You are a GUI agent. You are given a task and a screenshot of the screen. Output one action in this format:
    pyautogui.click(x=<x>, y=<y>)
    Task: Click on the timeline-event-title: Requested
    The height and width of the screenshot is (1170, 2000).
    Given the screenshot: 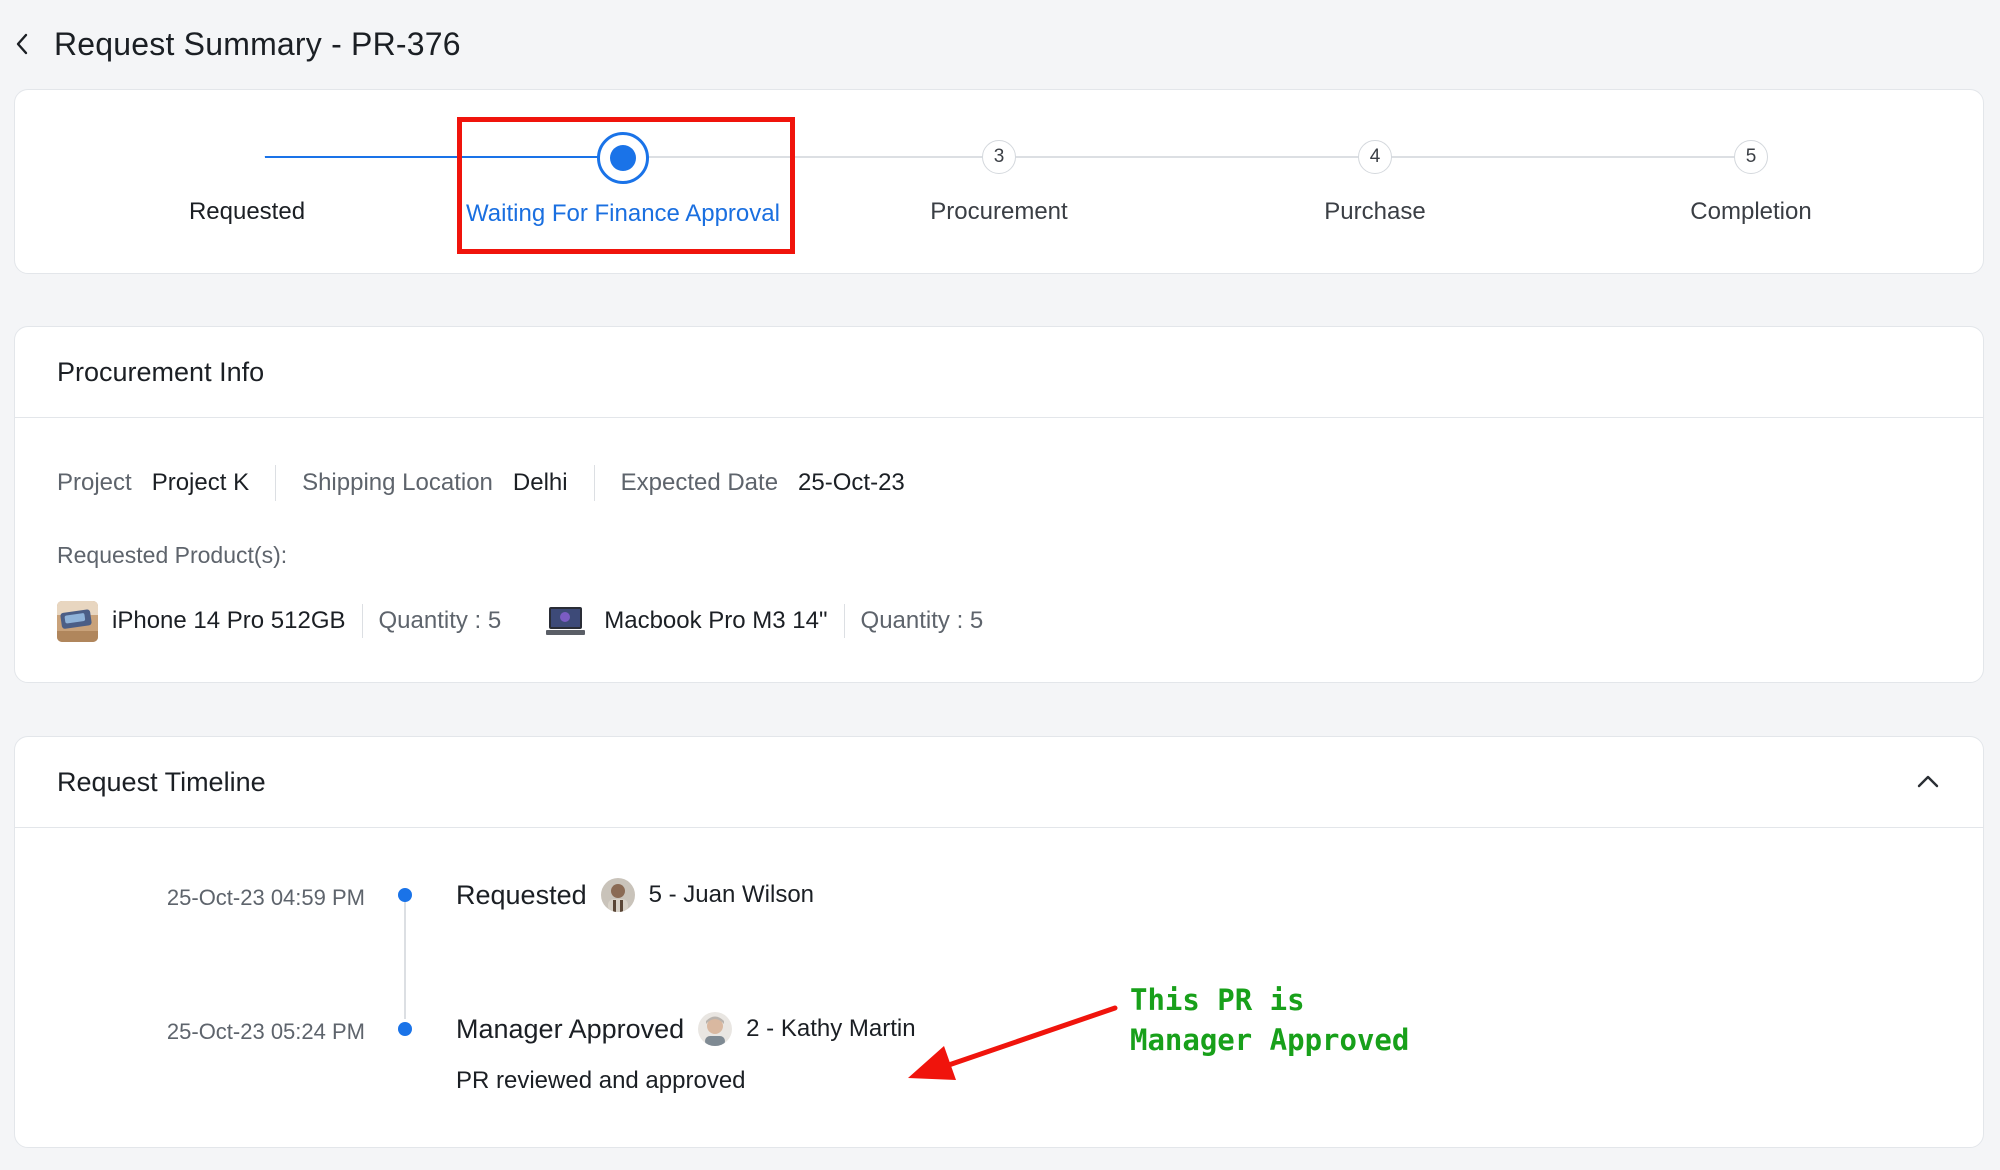 What is the action you would take?
    pyautogui.click(x=521, y=894)
    